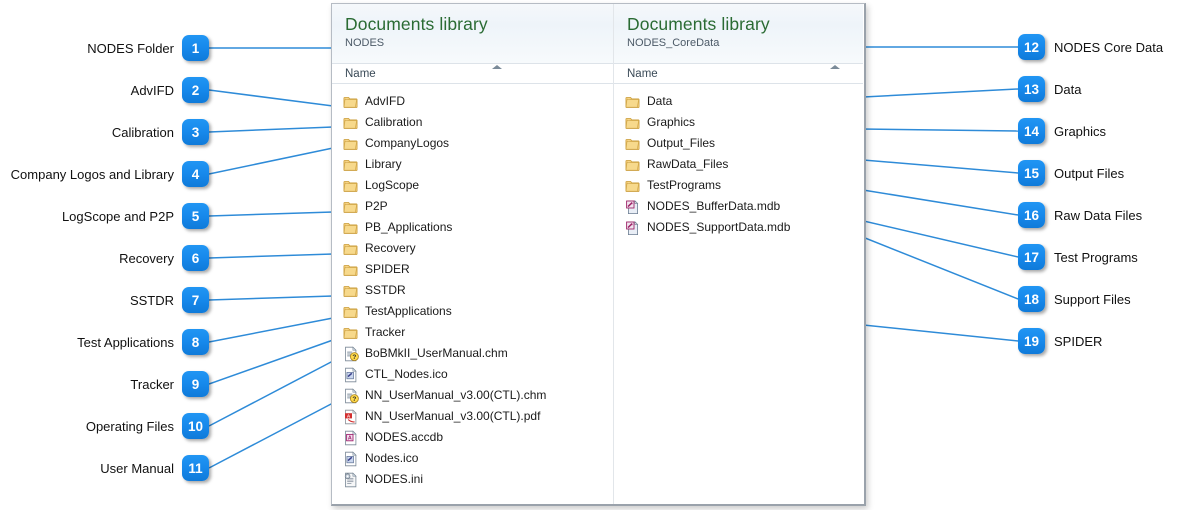  Describe the element at coordinates (160, 132) in the screenshot. I see `callout-left-3: Calibration 3` at that location.